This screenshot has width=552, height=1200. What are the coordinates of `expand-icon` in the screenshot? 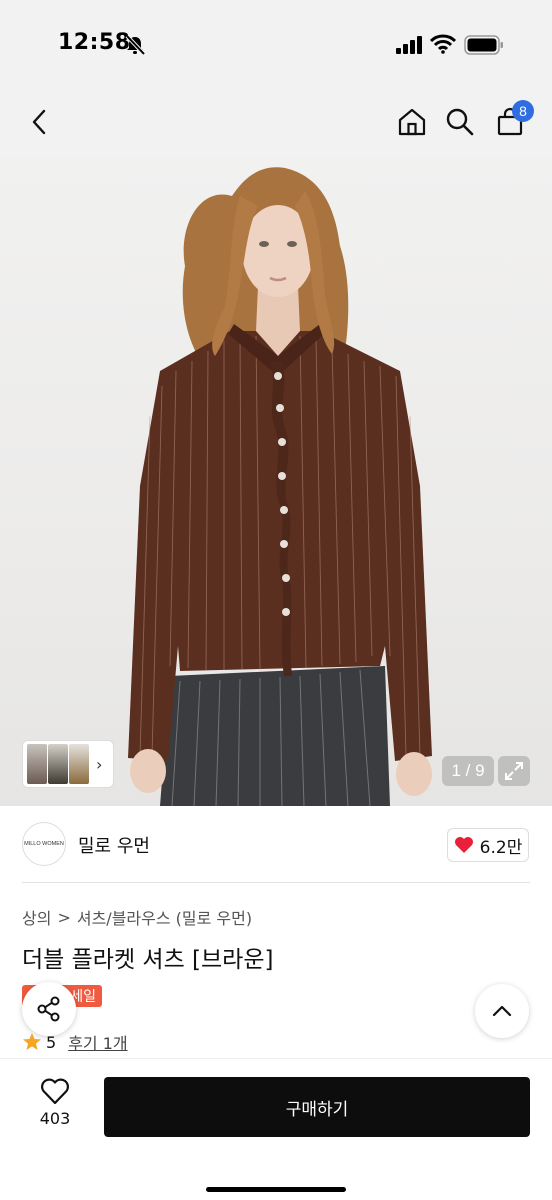 It's located at (514, 771).